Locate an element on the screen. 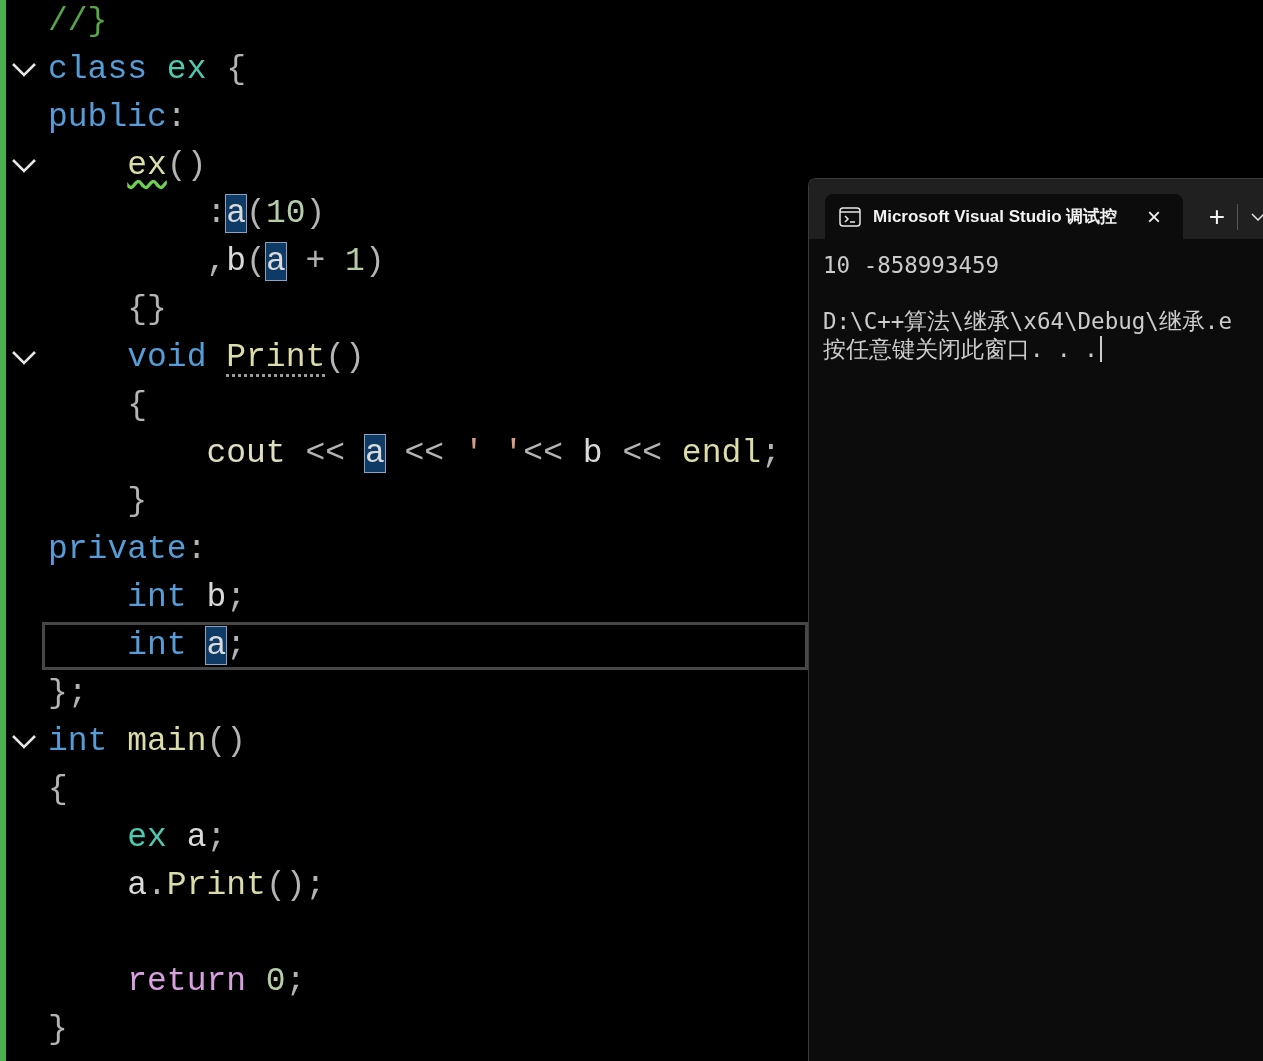 The image size is (1263, 1061). code-line: return 0; is located at coordinates (216, 982).